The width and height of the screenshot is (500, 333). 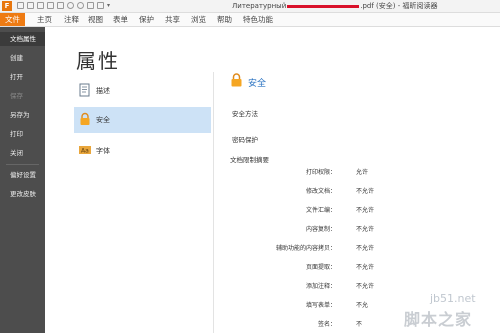 What do you see at coordinates (22, 134) in the screenshot?
I see `sidebar-item-print: 打印` at bounding box center [22, 134].